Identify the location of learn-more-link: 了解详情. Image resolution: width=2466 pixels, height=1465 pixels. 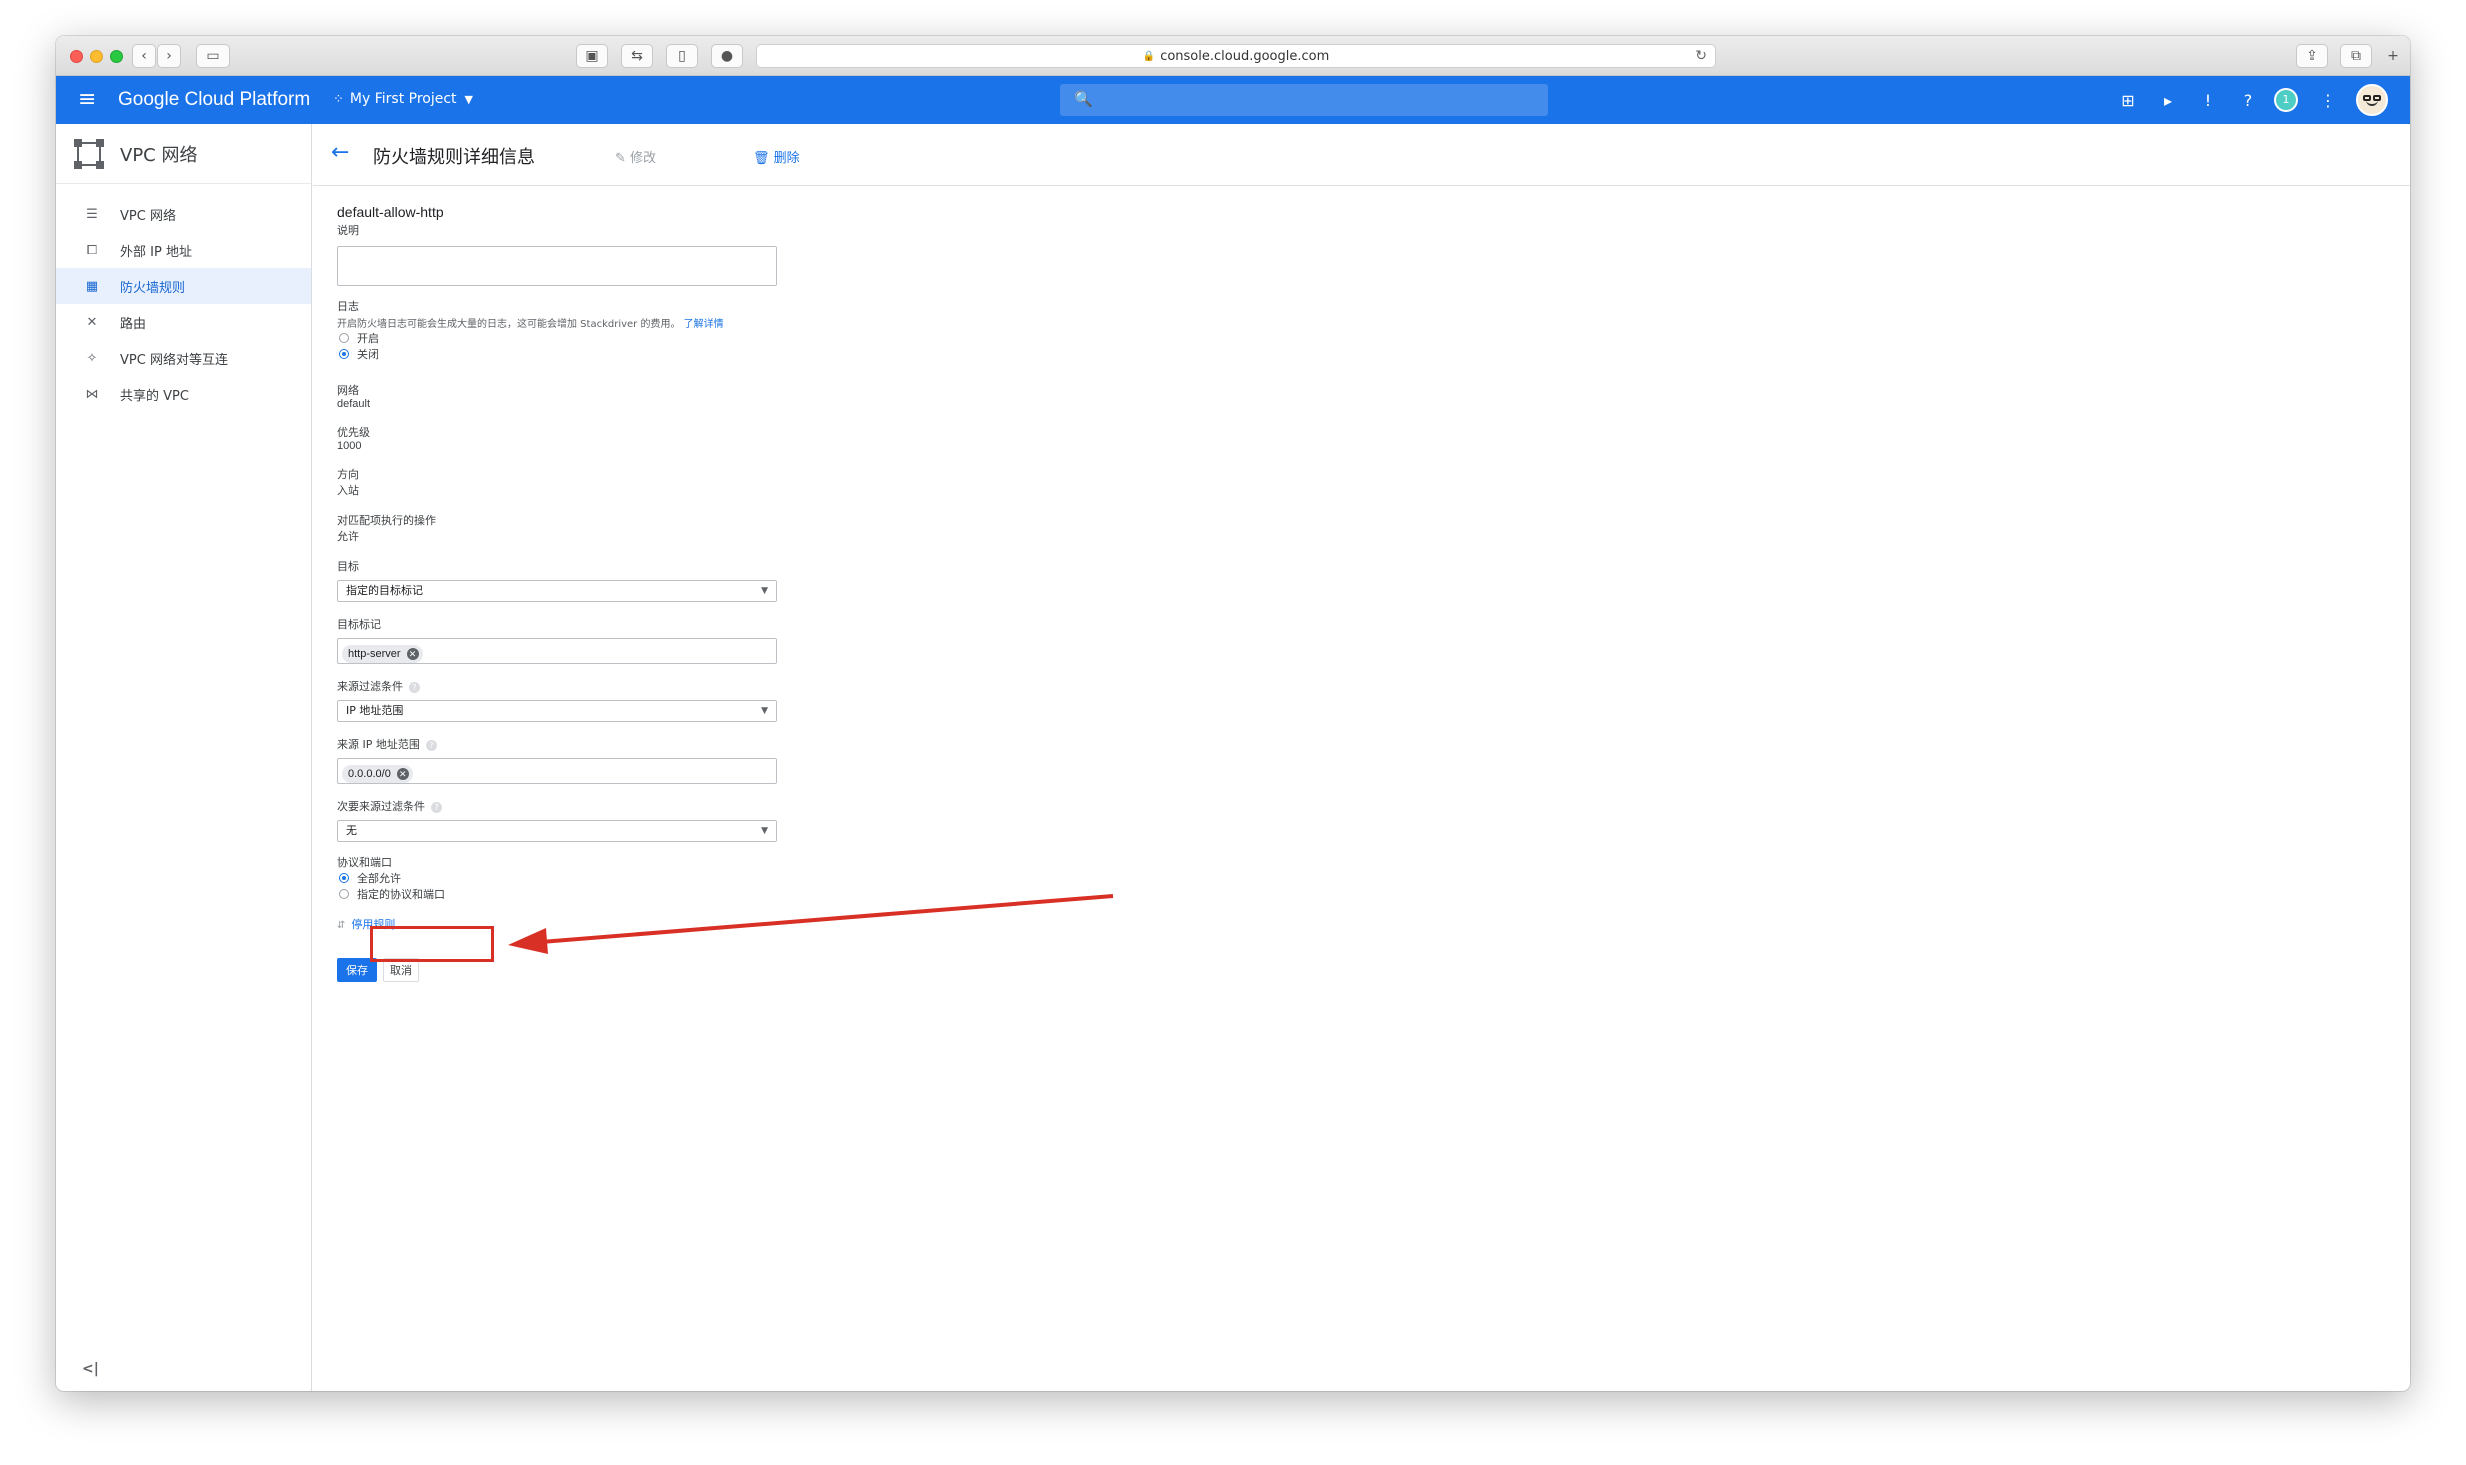
(704, 324).